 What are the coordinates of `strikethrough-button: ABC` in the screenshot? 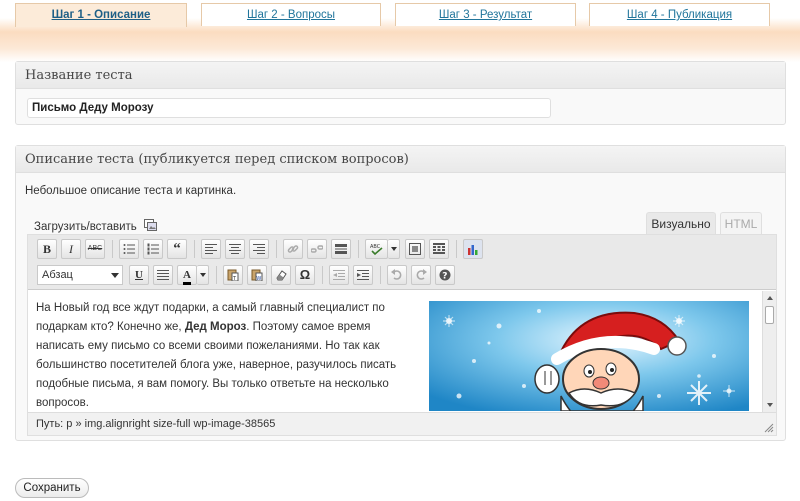 It's located at (95, 249).